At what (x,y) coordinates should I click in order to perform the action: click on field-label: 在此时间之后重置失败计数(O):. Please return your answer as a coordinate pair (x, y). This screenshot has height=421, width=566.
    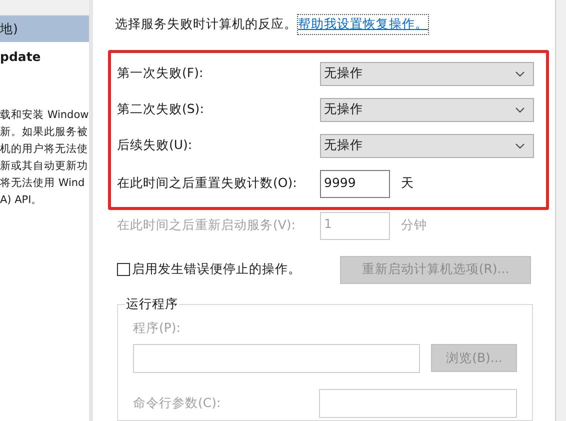
    Looking at the image, I should click on (207, 183).